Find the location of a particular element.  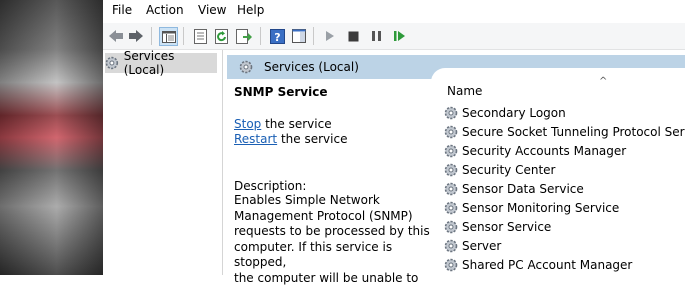

menu-view: View is located at coordinates (212, 10).